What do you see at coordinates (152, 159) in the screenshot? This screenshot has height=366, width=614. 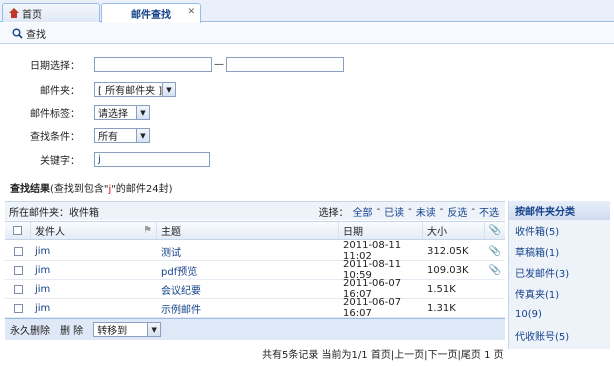 I see `keyword-input: j` at bounding box center [152, 159].